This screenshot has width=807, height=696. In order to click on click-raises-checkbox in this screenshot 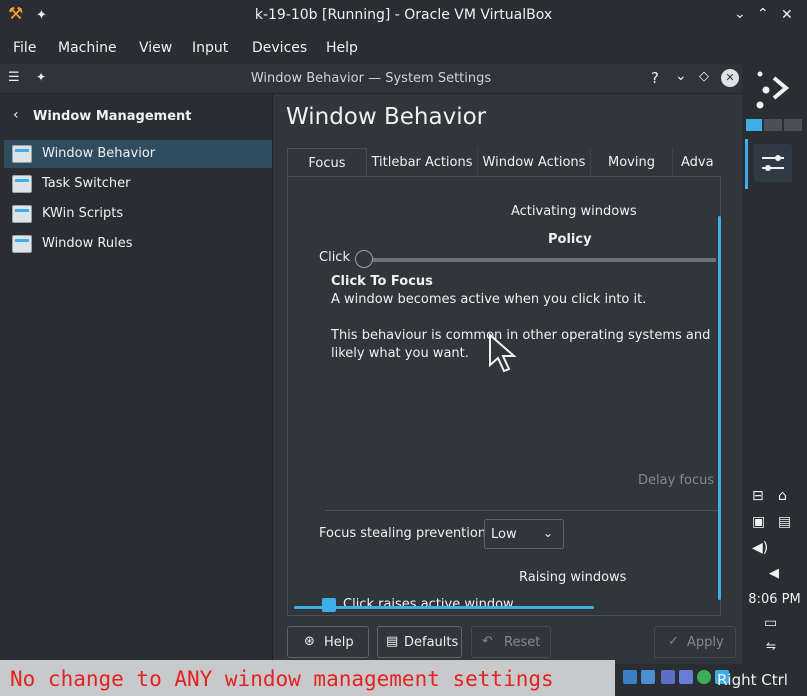, I will do `click(329, 605)`.